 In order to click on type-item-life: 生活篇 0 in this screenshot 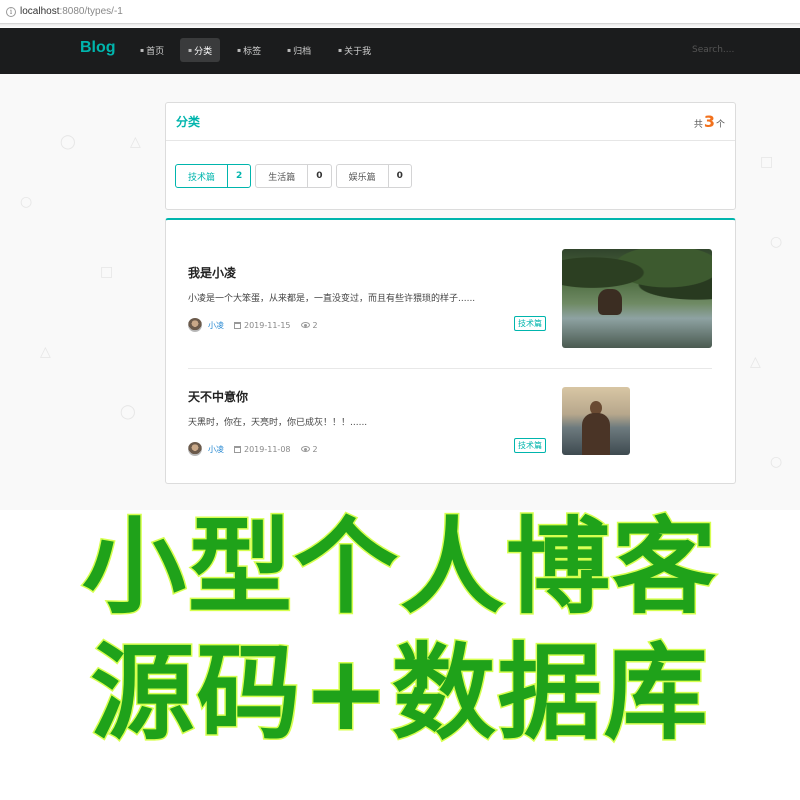, I will do `click(293, 176)`.